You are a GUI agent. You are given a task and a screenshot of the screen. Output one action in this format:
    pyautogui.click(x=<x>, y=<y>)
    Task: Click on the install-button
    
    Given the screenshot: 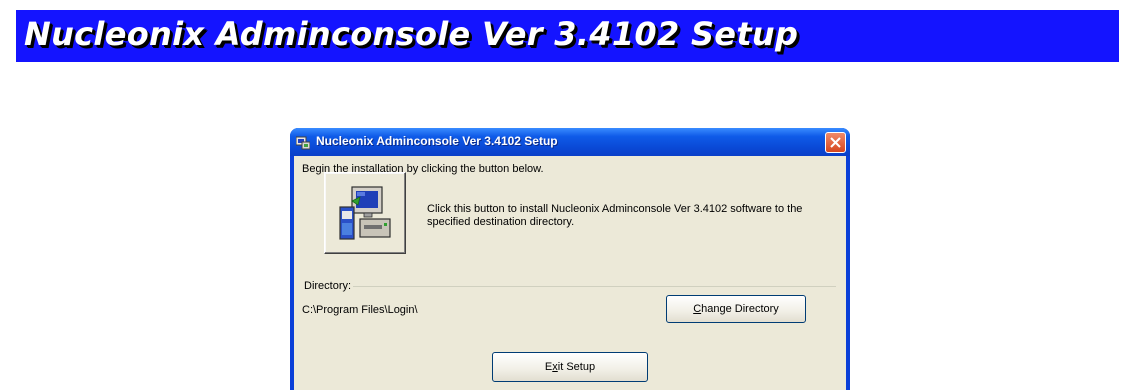 What is the action you would take?
    pyautogui.click(x=365, y=213)
    